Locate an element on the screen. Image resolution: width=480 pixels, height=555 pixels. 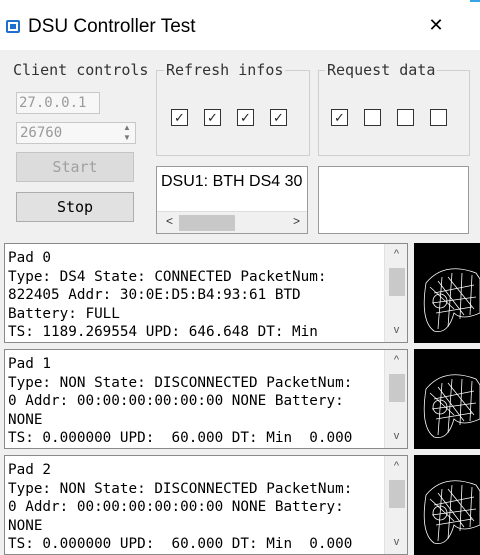
app-icon is located at coordinates (13, 26).